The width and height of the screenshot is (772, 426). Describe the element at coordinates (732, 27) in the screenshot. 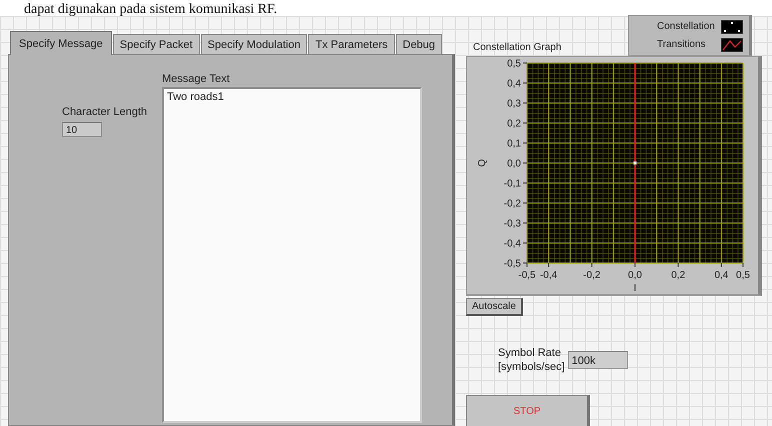

I see `points-swatch-icon` at that location.